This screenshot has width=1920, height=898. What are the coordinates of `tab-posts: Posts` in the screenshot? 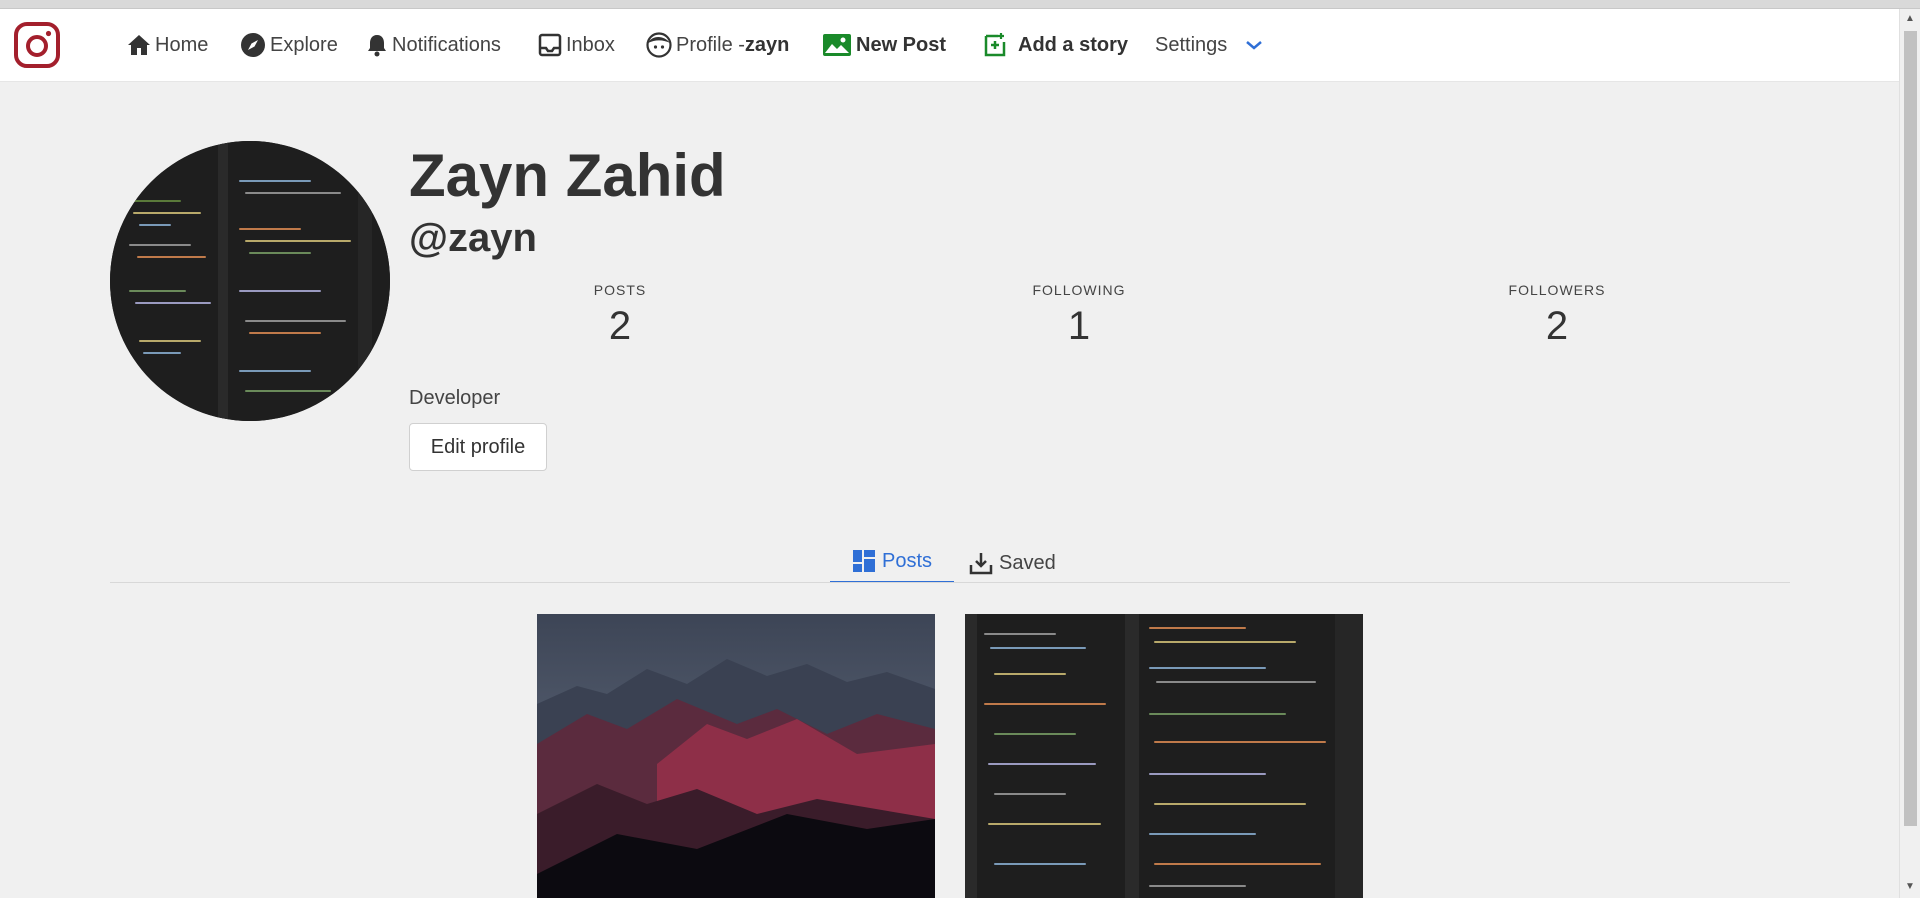 It's located at (892, 562).